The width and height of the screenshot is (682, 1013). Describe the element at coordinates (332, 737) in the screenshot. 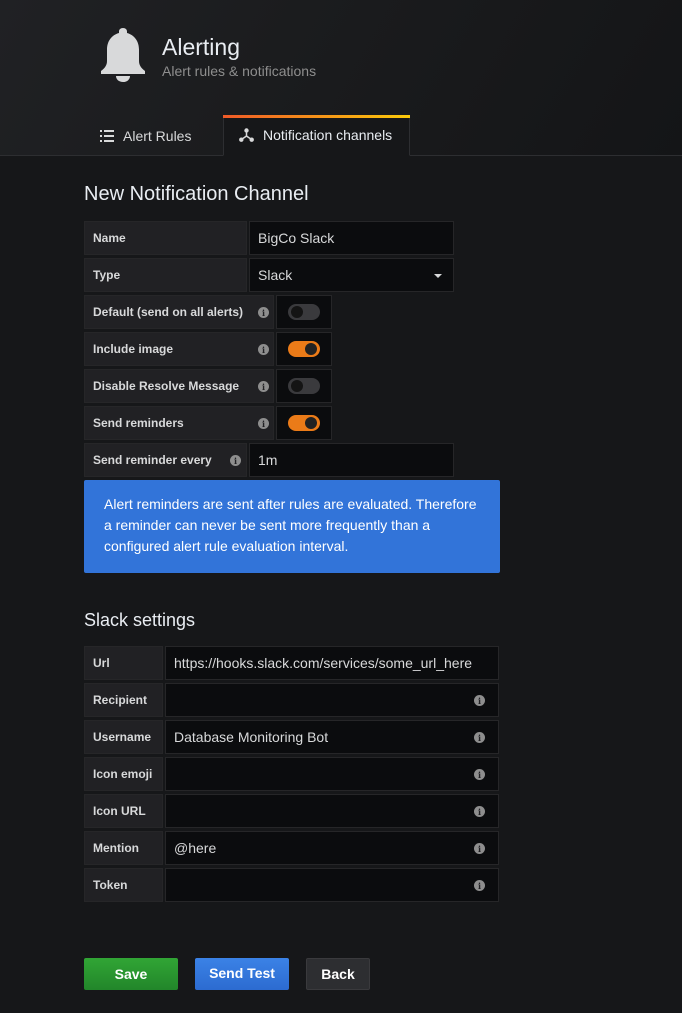

I see `username-input: Database Monitoring Bot i` at that location.